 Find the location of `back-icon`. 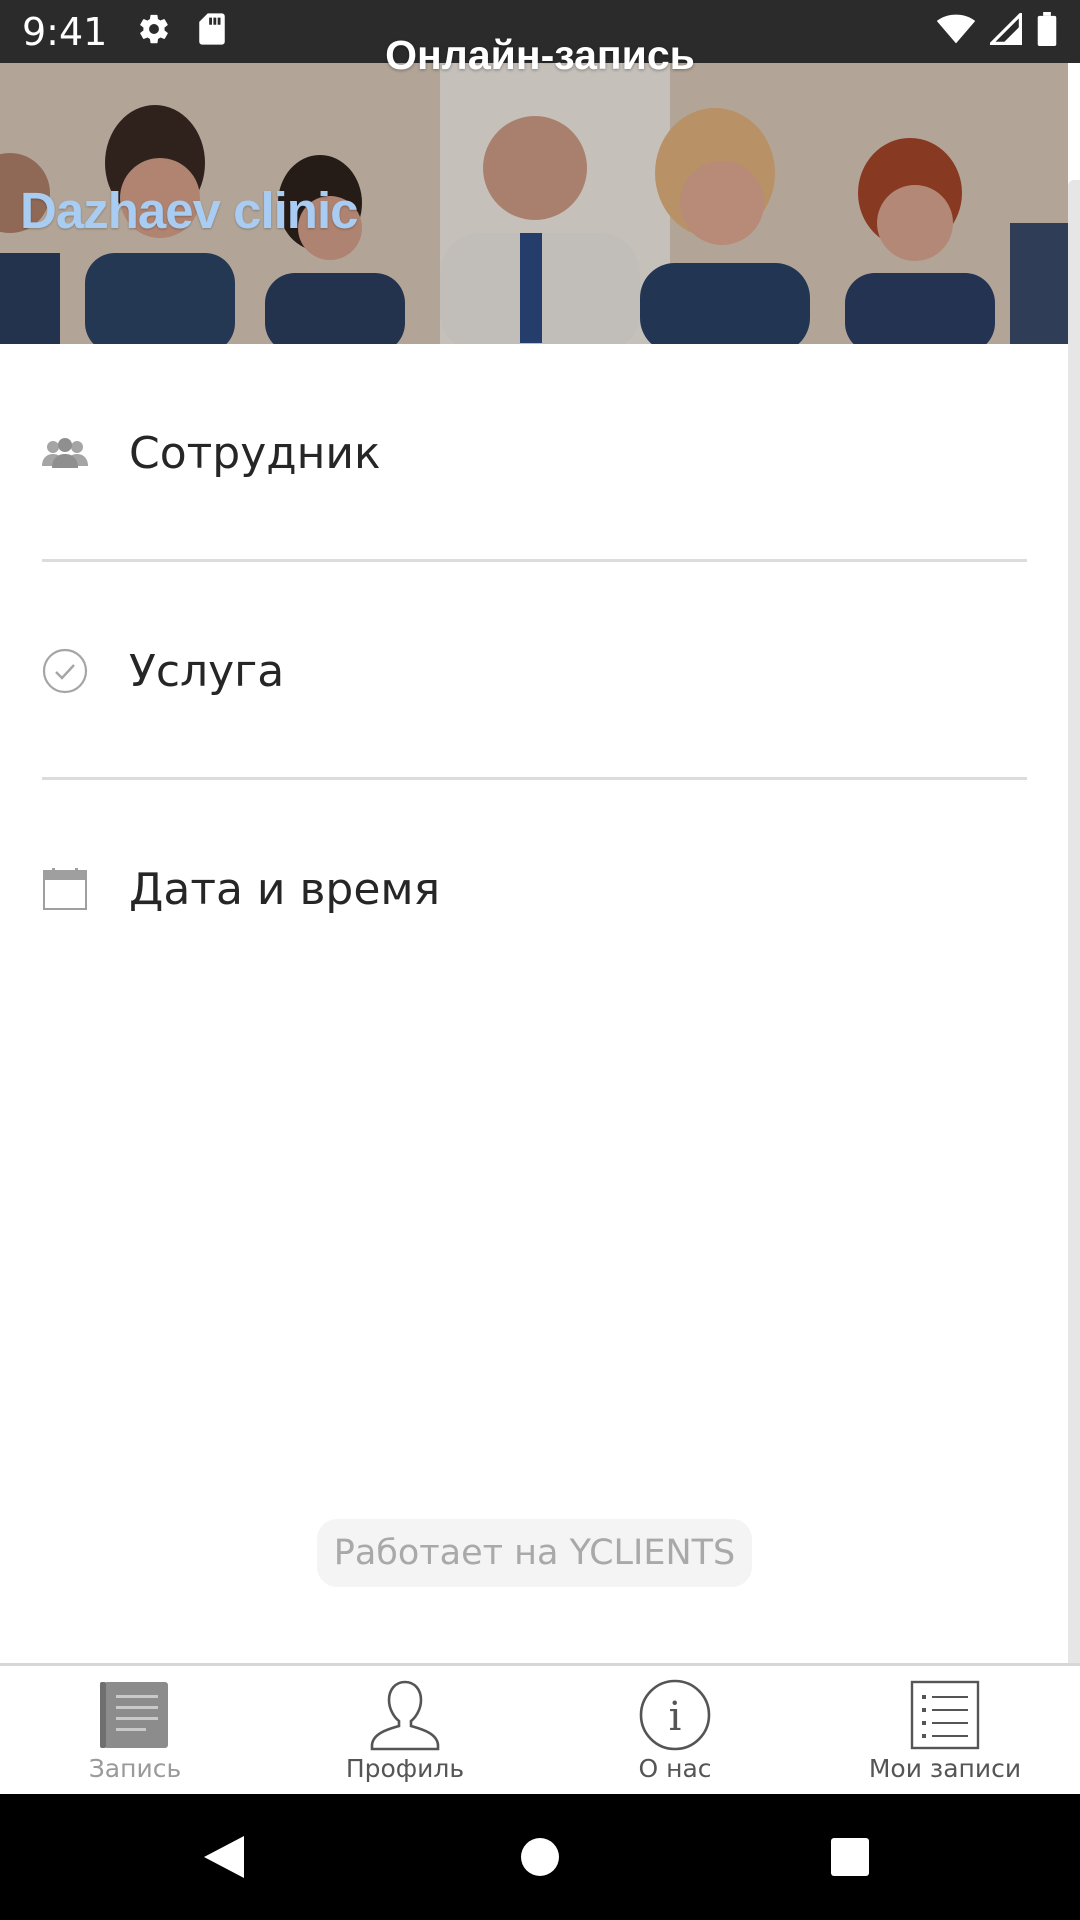

back-icon is located at coordinates (224, 1857).